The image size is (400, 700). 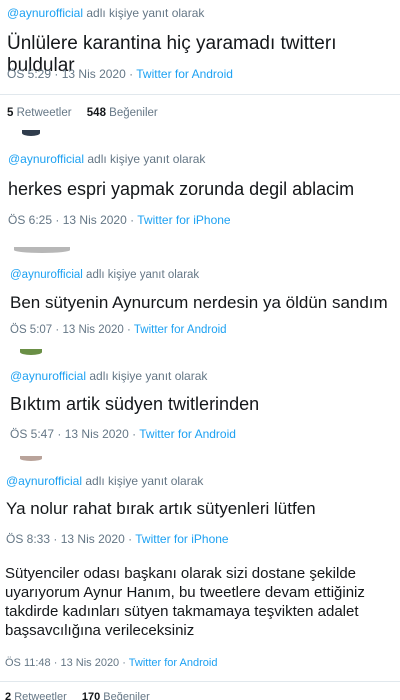 What do you see at coordinates (82, 113) in the screenshot?
I see `tweet-stats: 5 Retweetler 548 Beğeniler` at bounding box center [82, 113].